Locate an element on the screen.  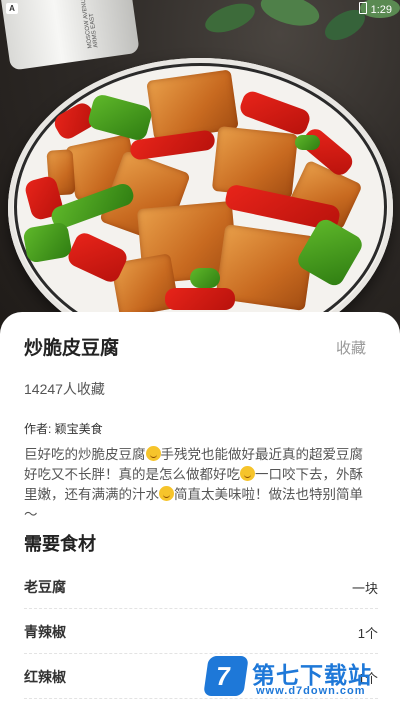
author-label: 作者: 颖宝美食 is located at coordinates (63, 429).